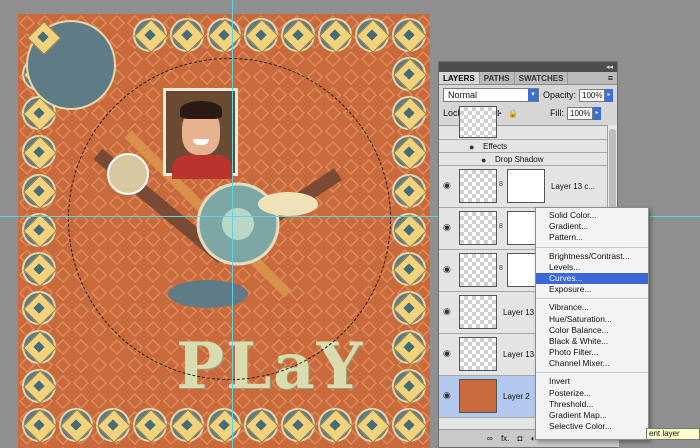  What do you see at coordinates (505, 438) in the screenshot?
I see `fx-button: fx.` at bounding box center [505, 438].